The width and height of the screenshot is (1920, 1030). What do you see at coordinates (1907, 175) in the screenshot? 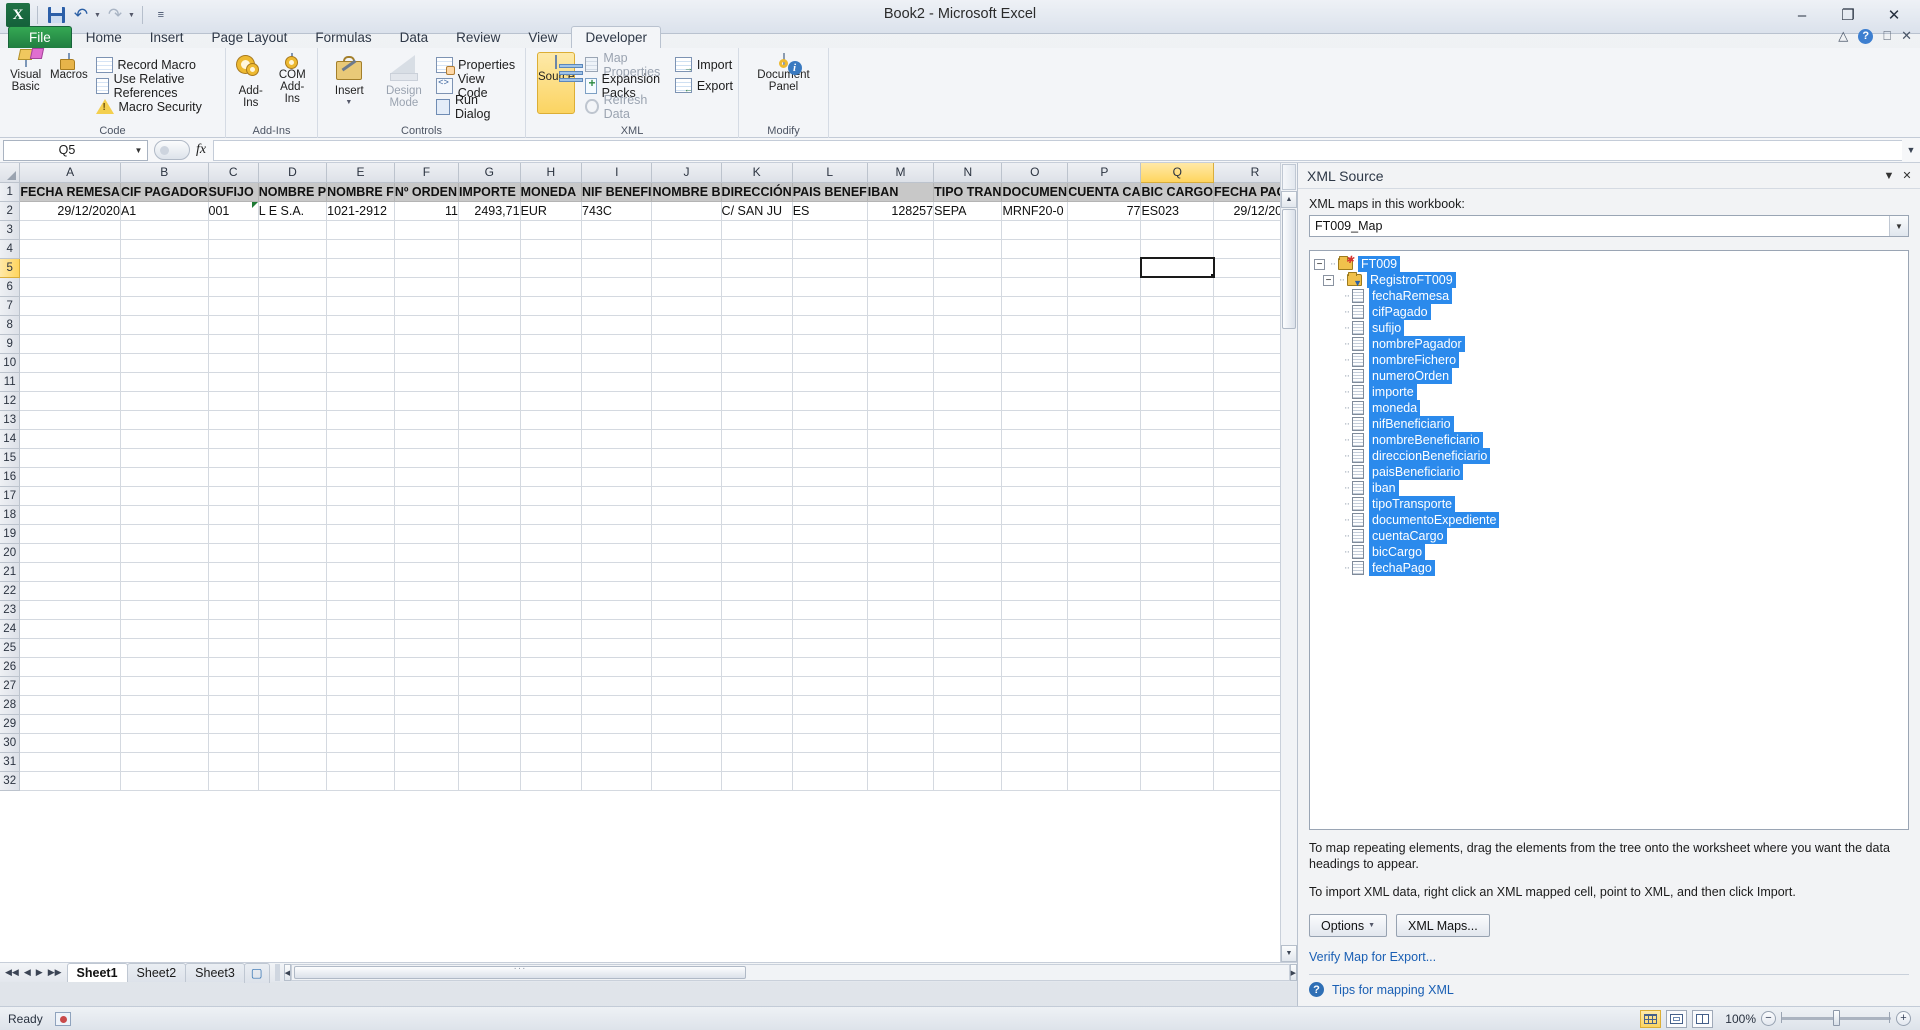
I see `task-pane-close-icon: ✕` at bounding box center [1907, 175].